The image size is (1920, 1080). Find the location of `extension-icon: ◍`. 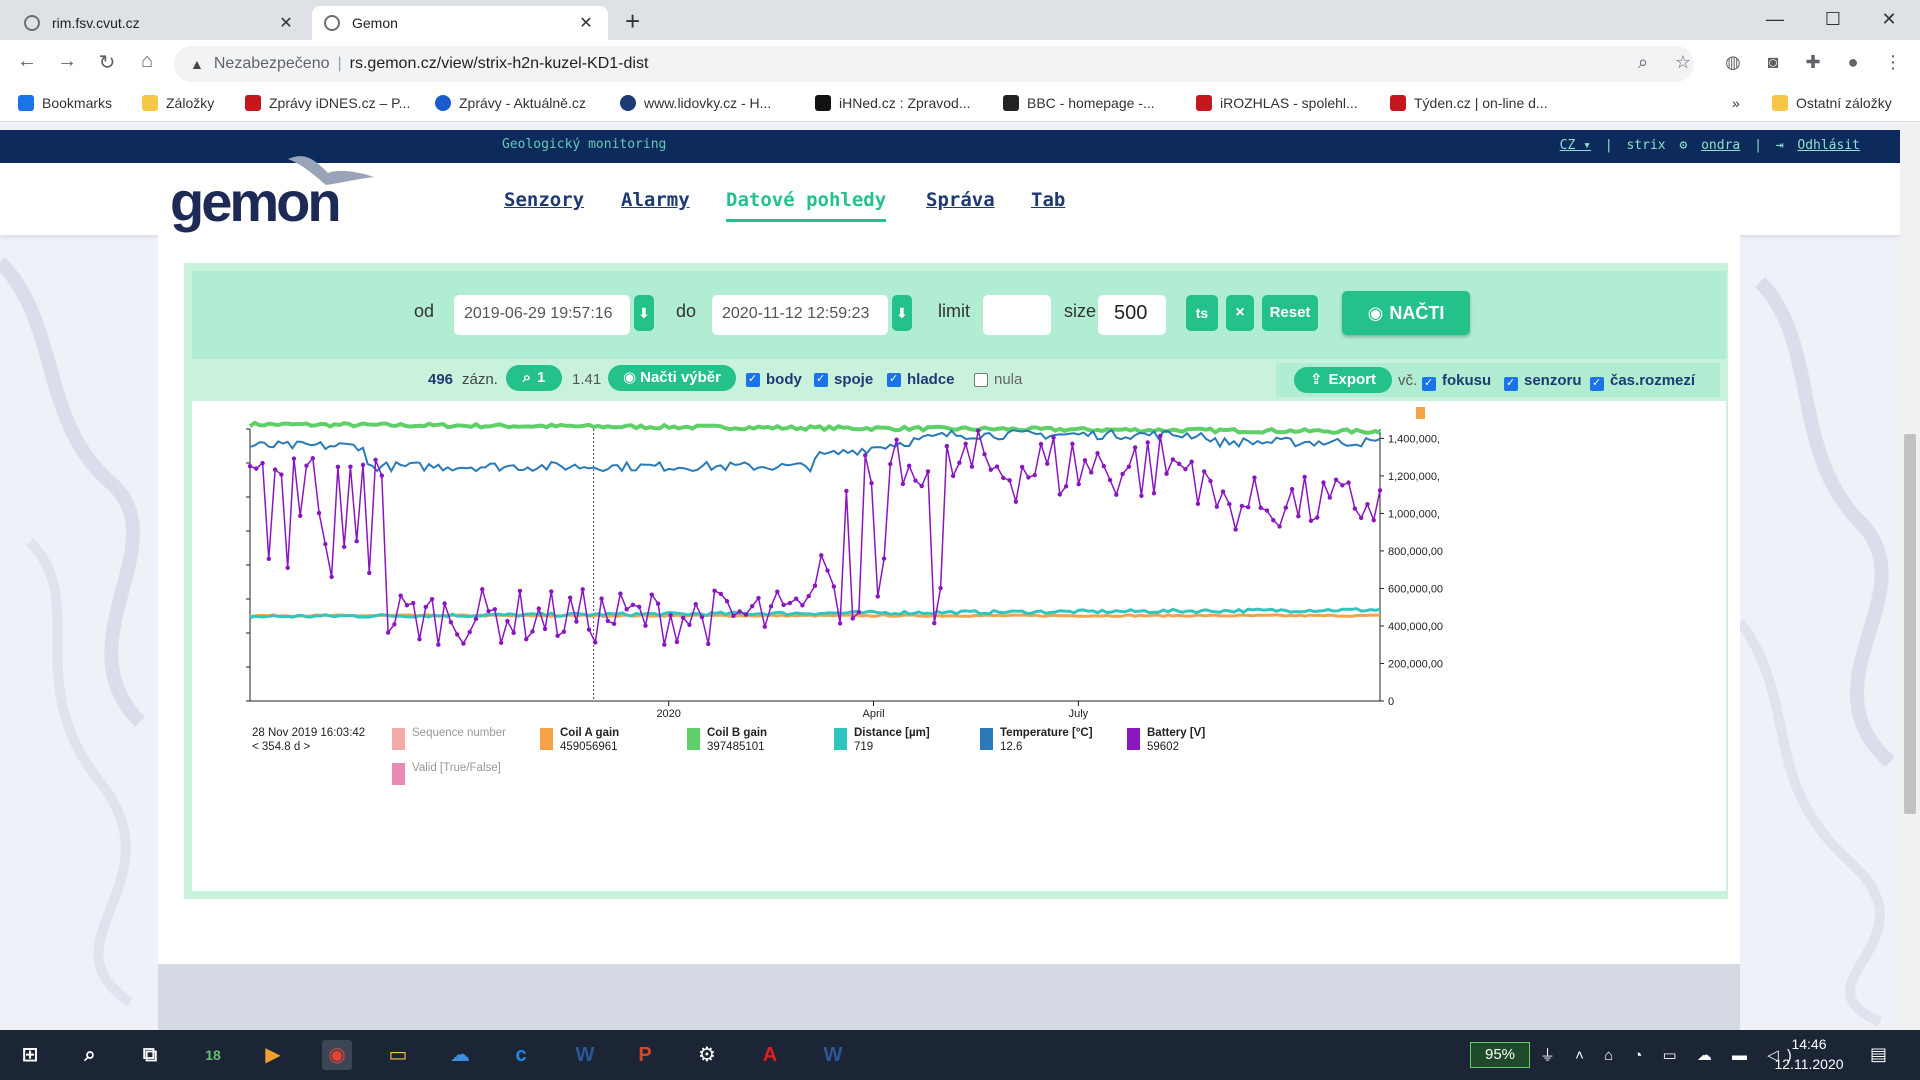

extension-icon: ◍ is located at coordinates (1733, 62).